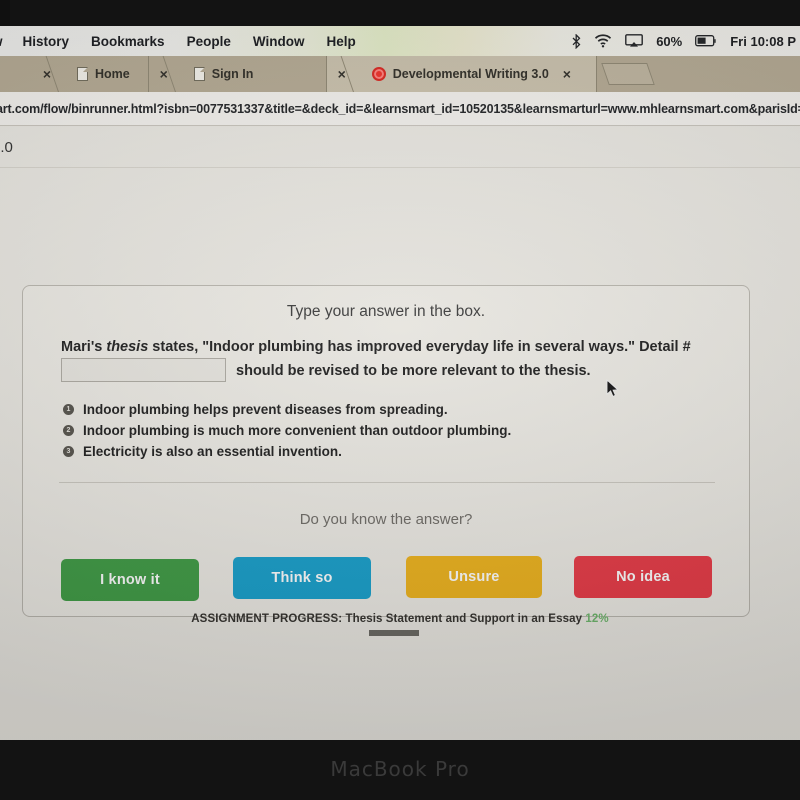  What do you see at coordinates (387, 580) in the screenshot?
I see `confidence-buttons: I know it Think so Unsure No idea` at bounding box center [387, 580].